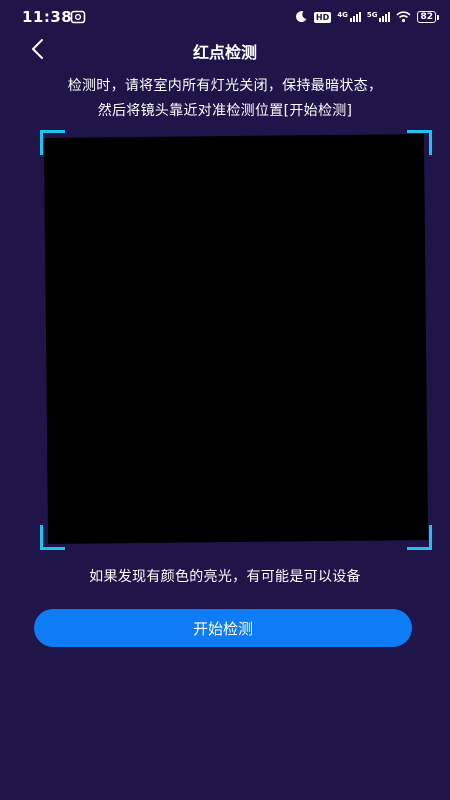 The width and height of the screenshot is (450, 800). I want to click on signal-4g-label: 4G, so click(342, 15).